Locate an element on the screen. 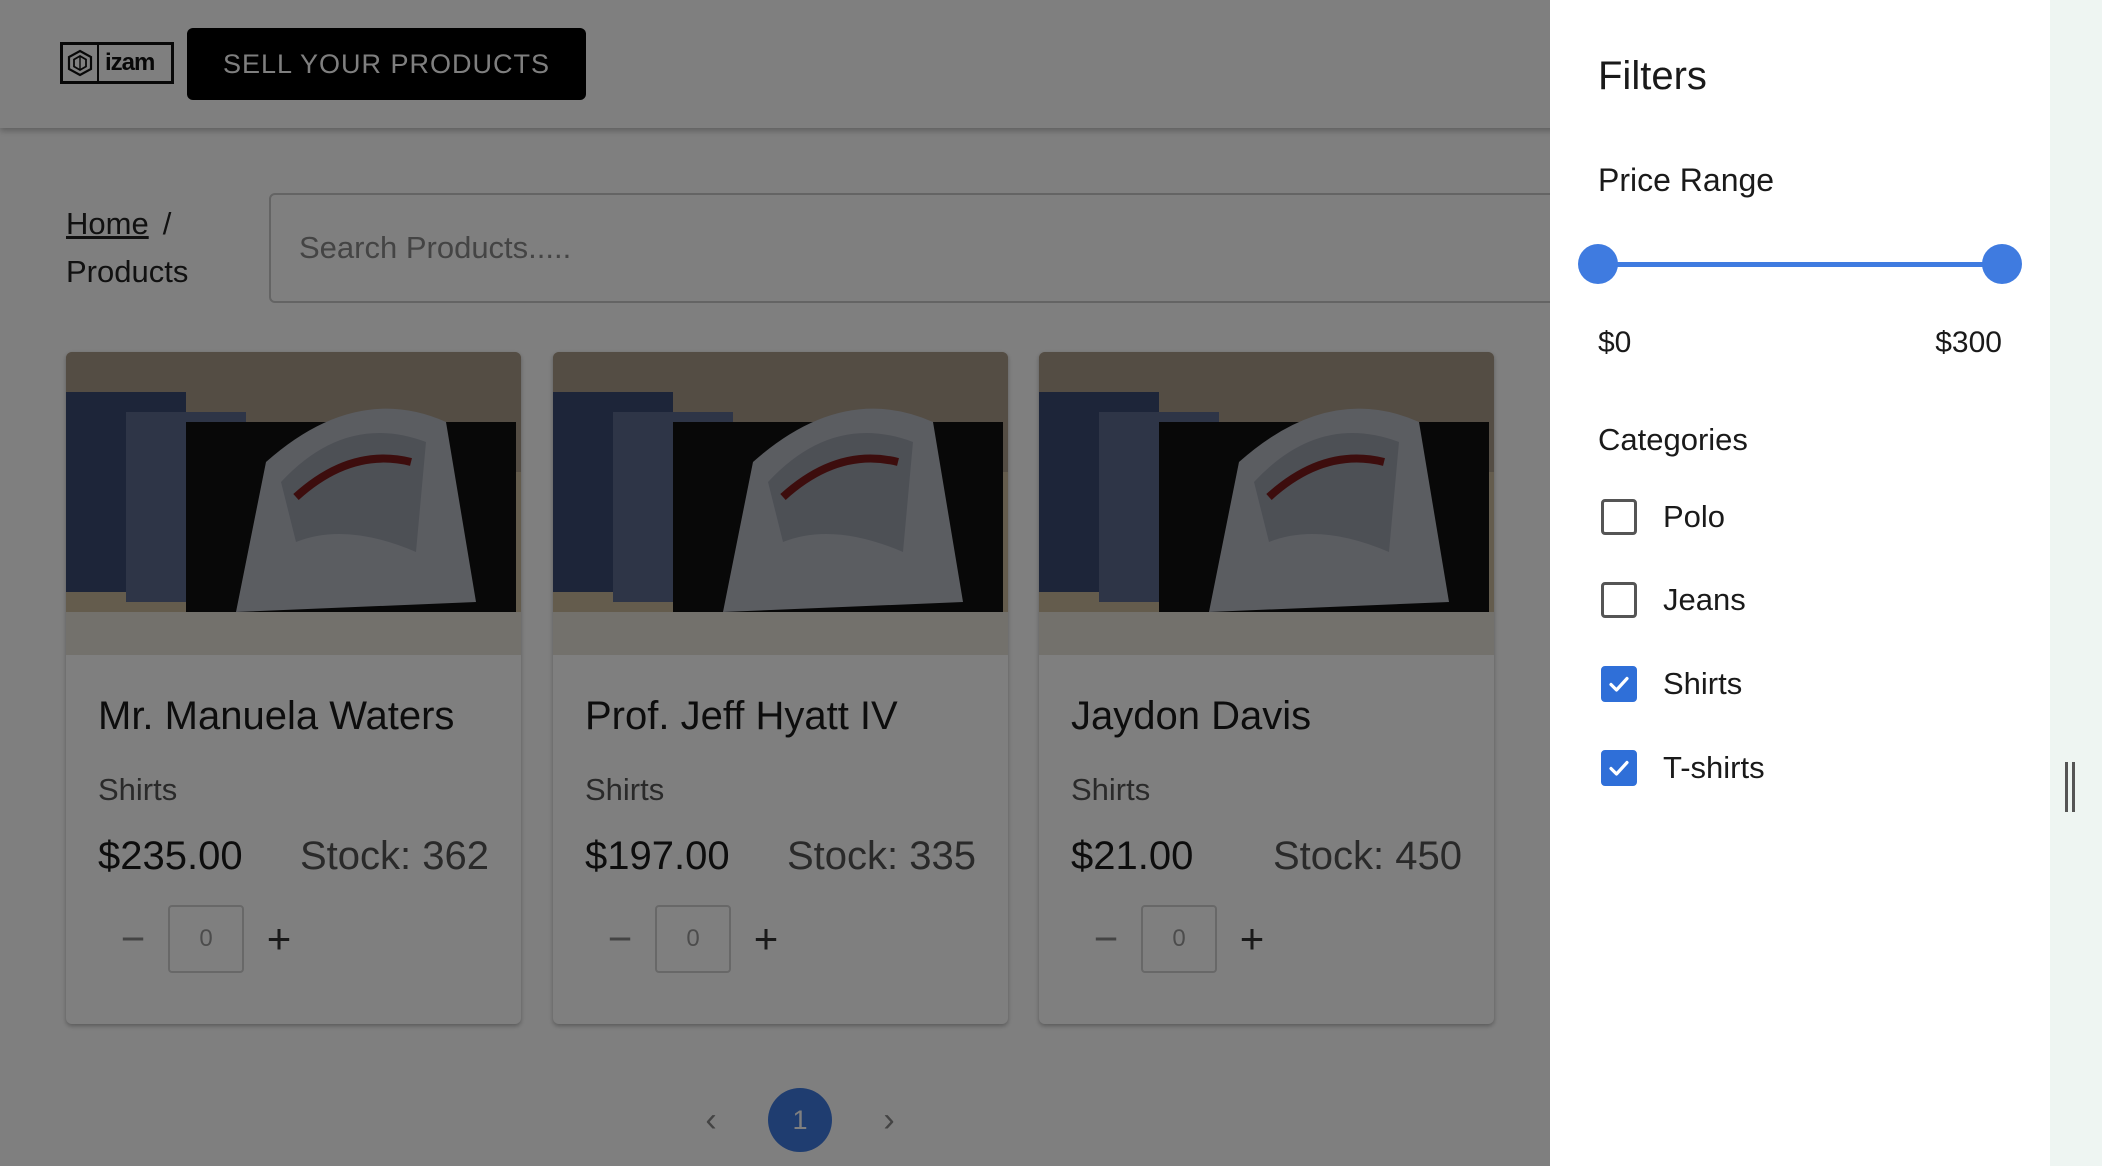 Image resolution: width=2102 pixels, height=1166 pixels. right-edge-strip is located at coordinates (2076, 583).